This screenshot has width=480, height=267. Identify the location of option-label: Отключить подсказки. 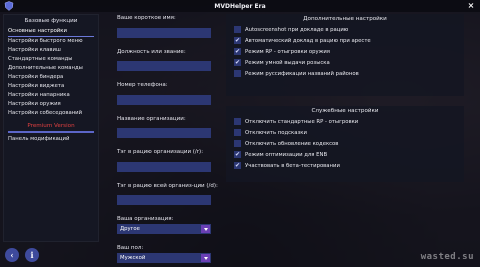
(276, 132).